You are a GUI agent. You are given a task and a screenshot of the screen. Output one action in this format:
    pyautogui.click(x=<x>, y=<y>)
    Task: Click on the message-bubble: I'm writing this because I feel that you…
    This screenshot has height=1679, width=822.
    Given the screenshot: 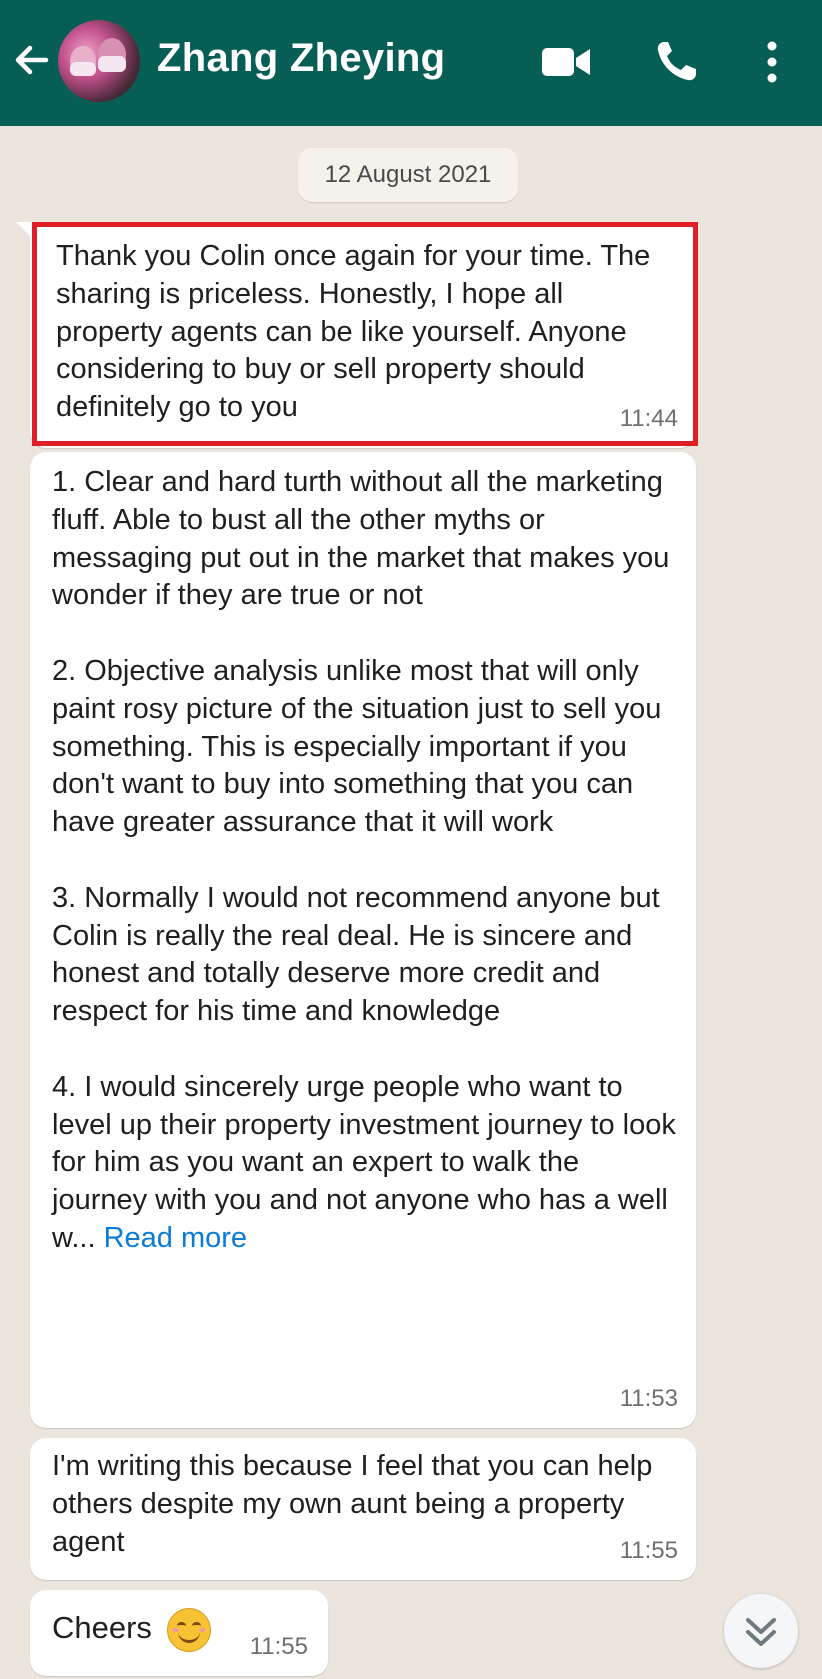 What is the action you would take?
    pyautogui.click(x=363, y=1509)
    